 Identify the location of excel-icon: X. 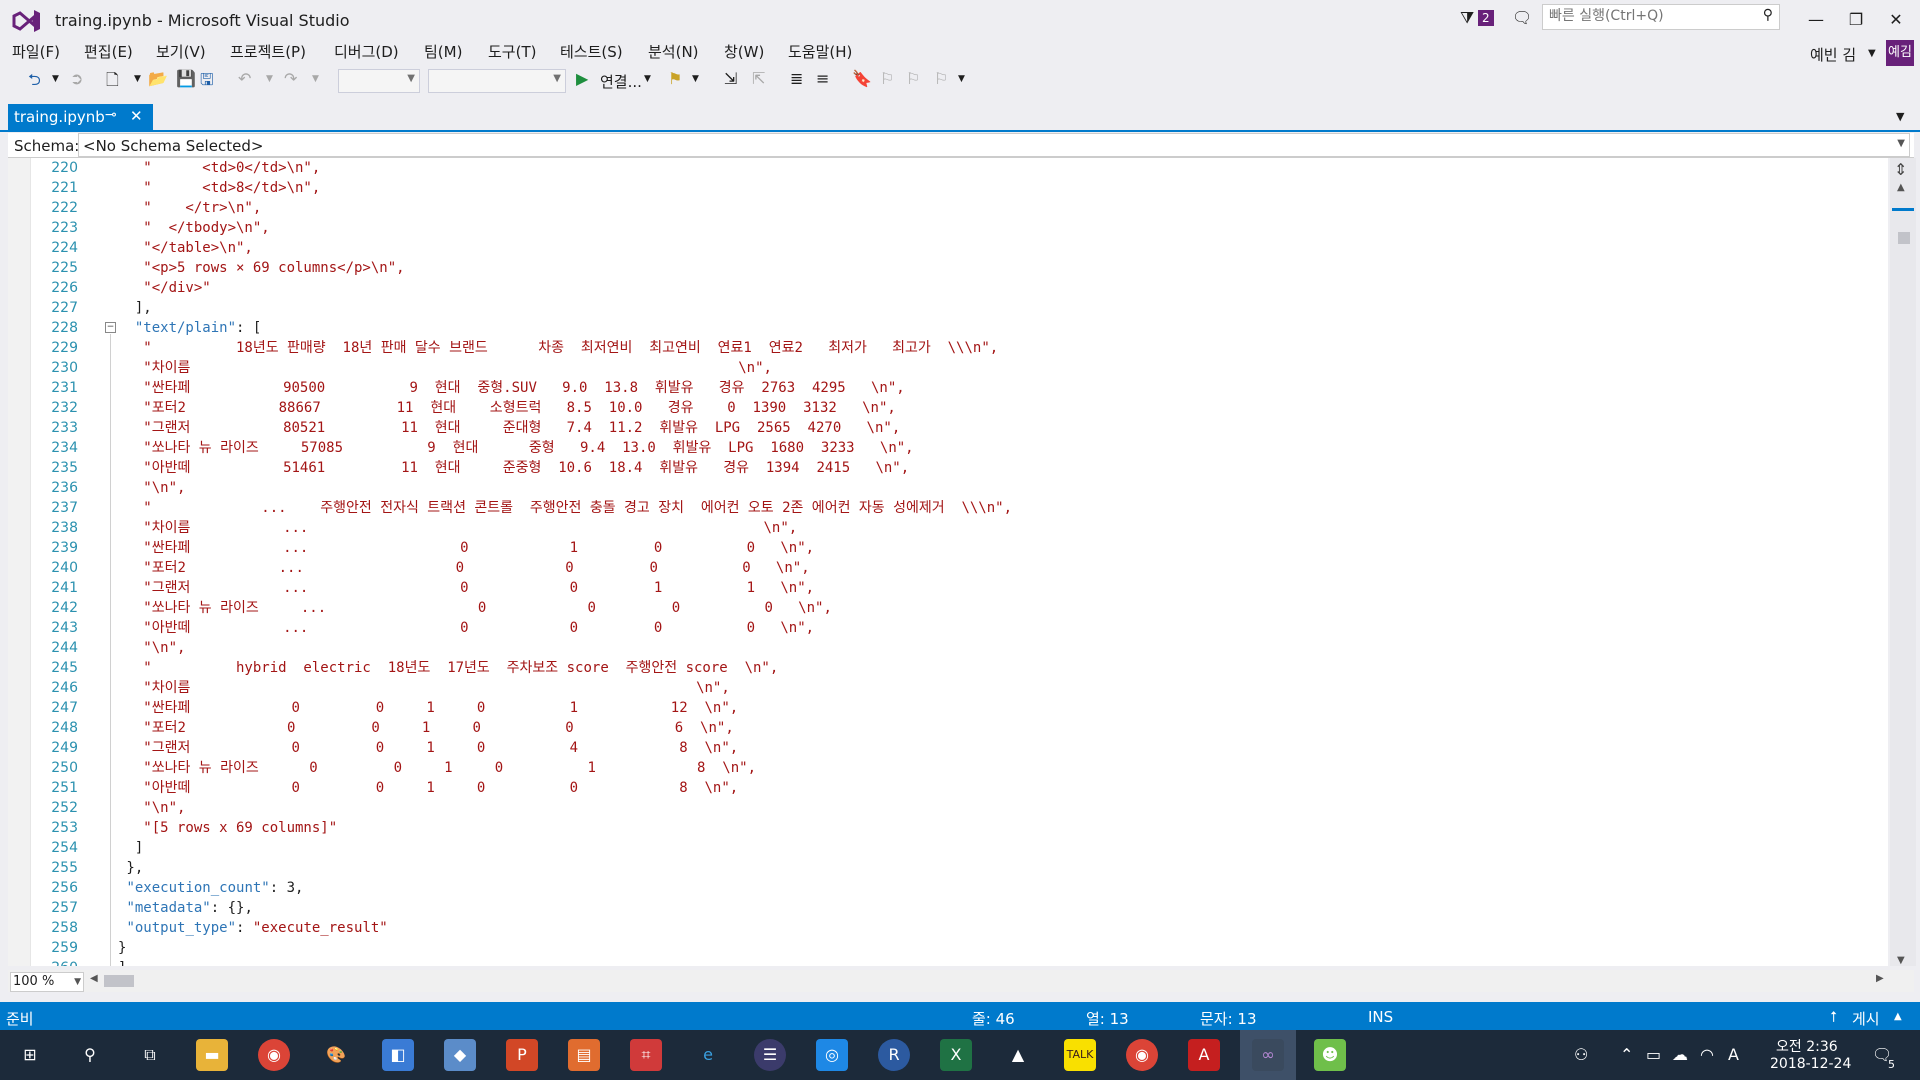
(956, 1055).